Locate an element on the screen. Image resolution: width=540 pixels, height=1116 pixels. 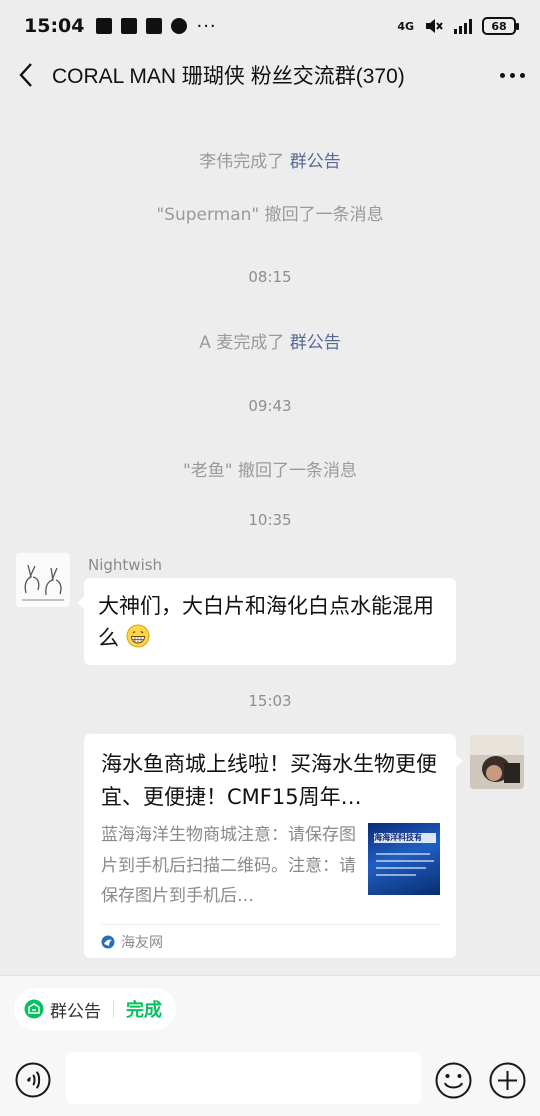
chat-title: CORAL MAN 珊瑚侠 粉丝交流群(370) is located at coordinates (228, 76).